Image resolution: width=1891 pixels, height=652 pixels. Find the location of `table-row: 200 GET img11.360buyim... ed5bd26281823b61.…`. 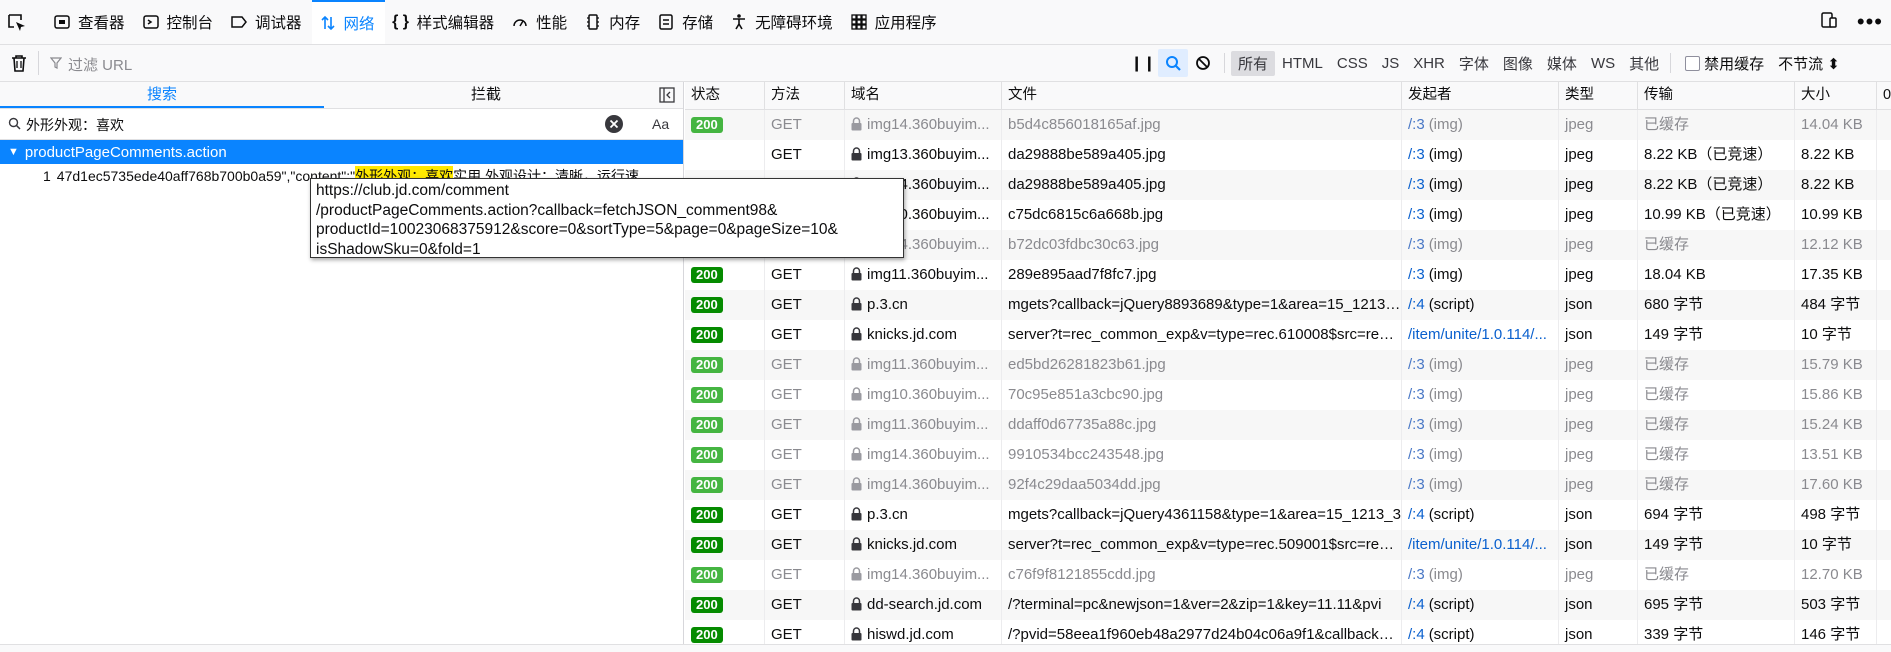

table-row: 200 GET img11.360buyim... ed5bd26281823b61.… is located at coordinates (1288, 365).